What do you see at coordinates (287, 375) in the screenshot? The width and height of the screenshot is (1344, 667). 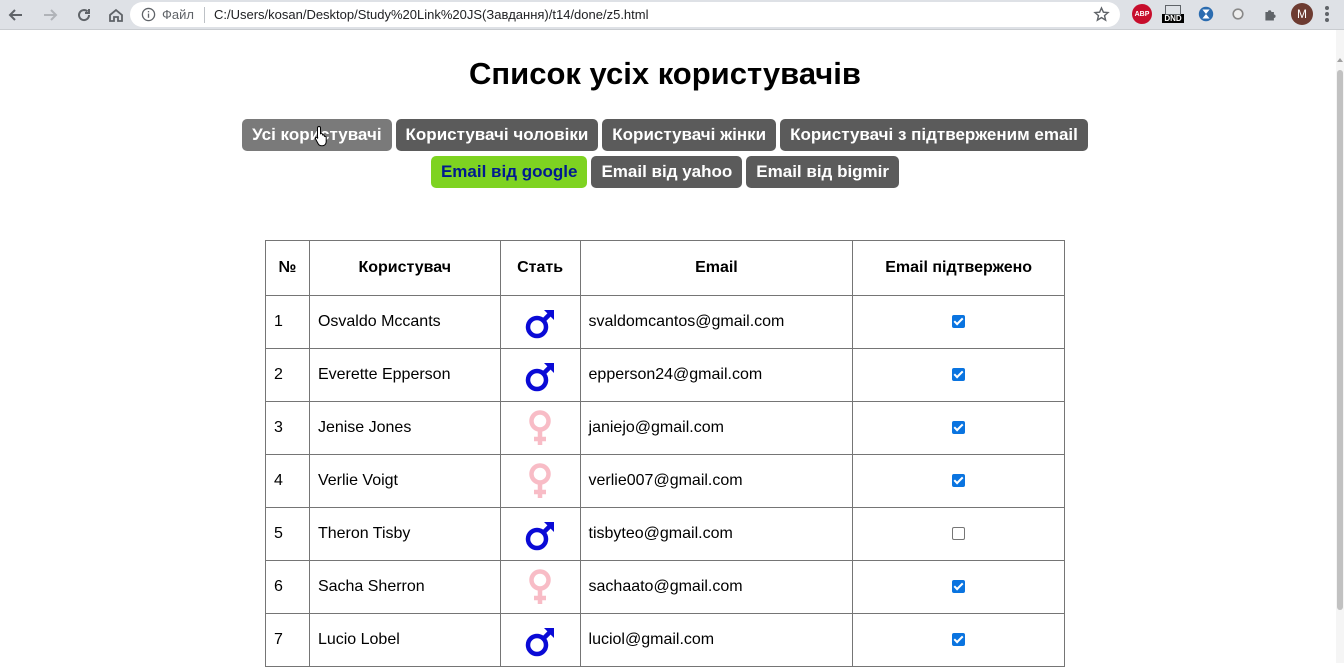 I see `row-number: 2` at bounding box center [287, 375].